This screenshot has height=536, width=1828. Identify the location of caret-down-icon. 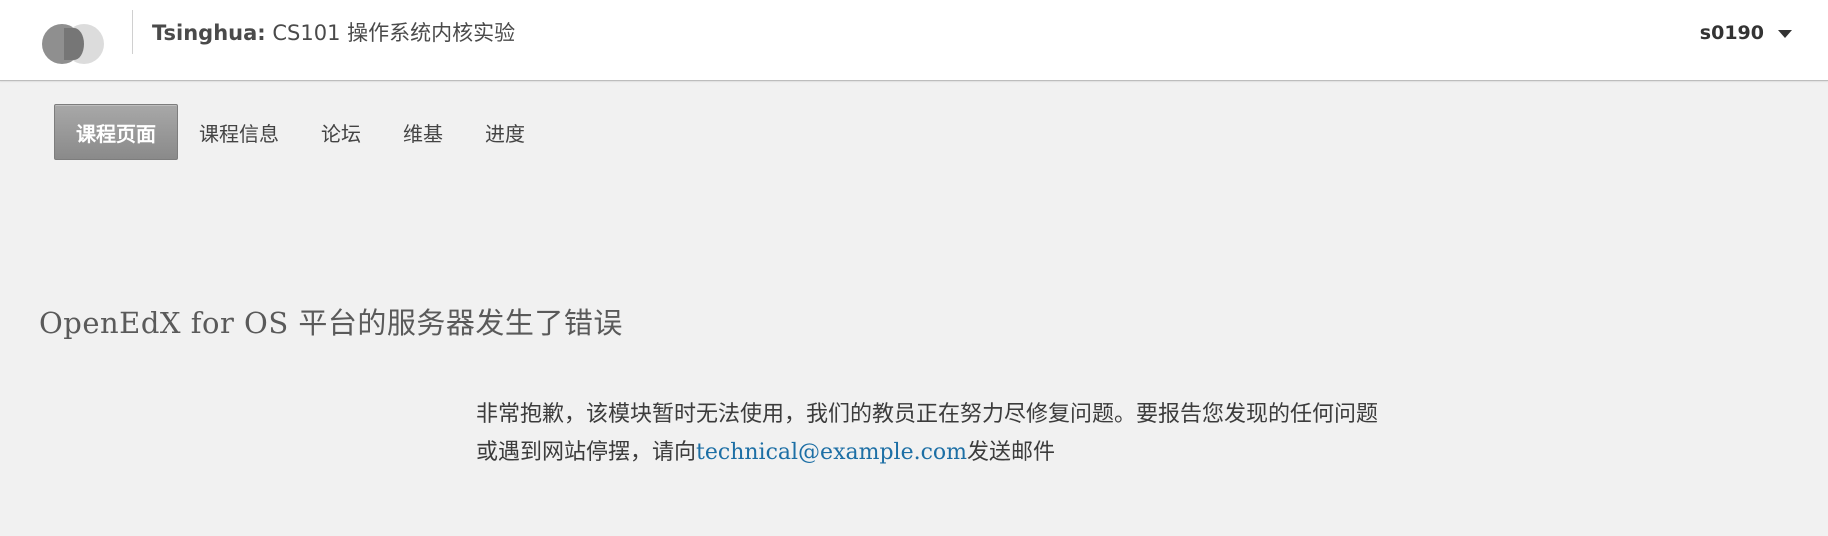
(1785, 34).